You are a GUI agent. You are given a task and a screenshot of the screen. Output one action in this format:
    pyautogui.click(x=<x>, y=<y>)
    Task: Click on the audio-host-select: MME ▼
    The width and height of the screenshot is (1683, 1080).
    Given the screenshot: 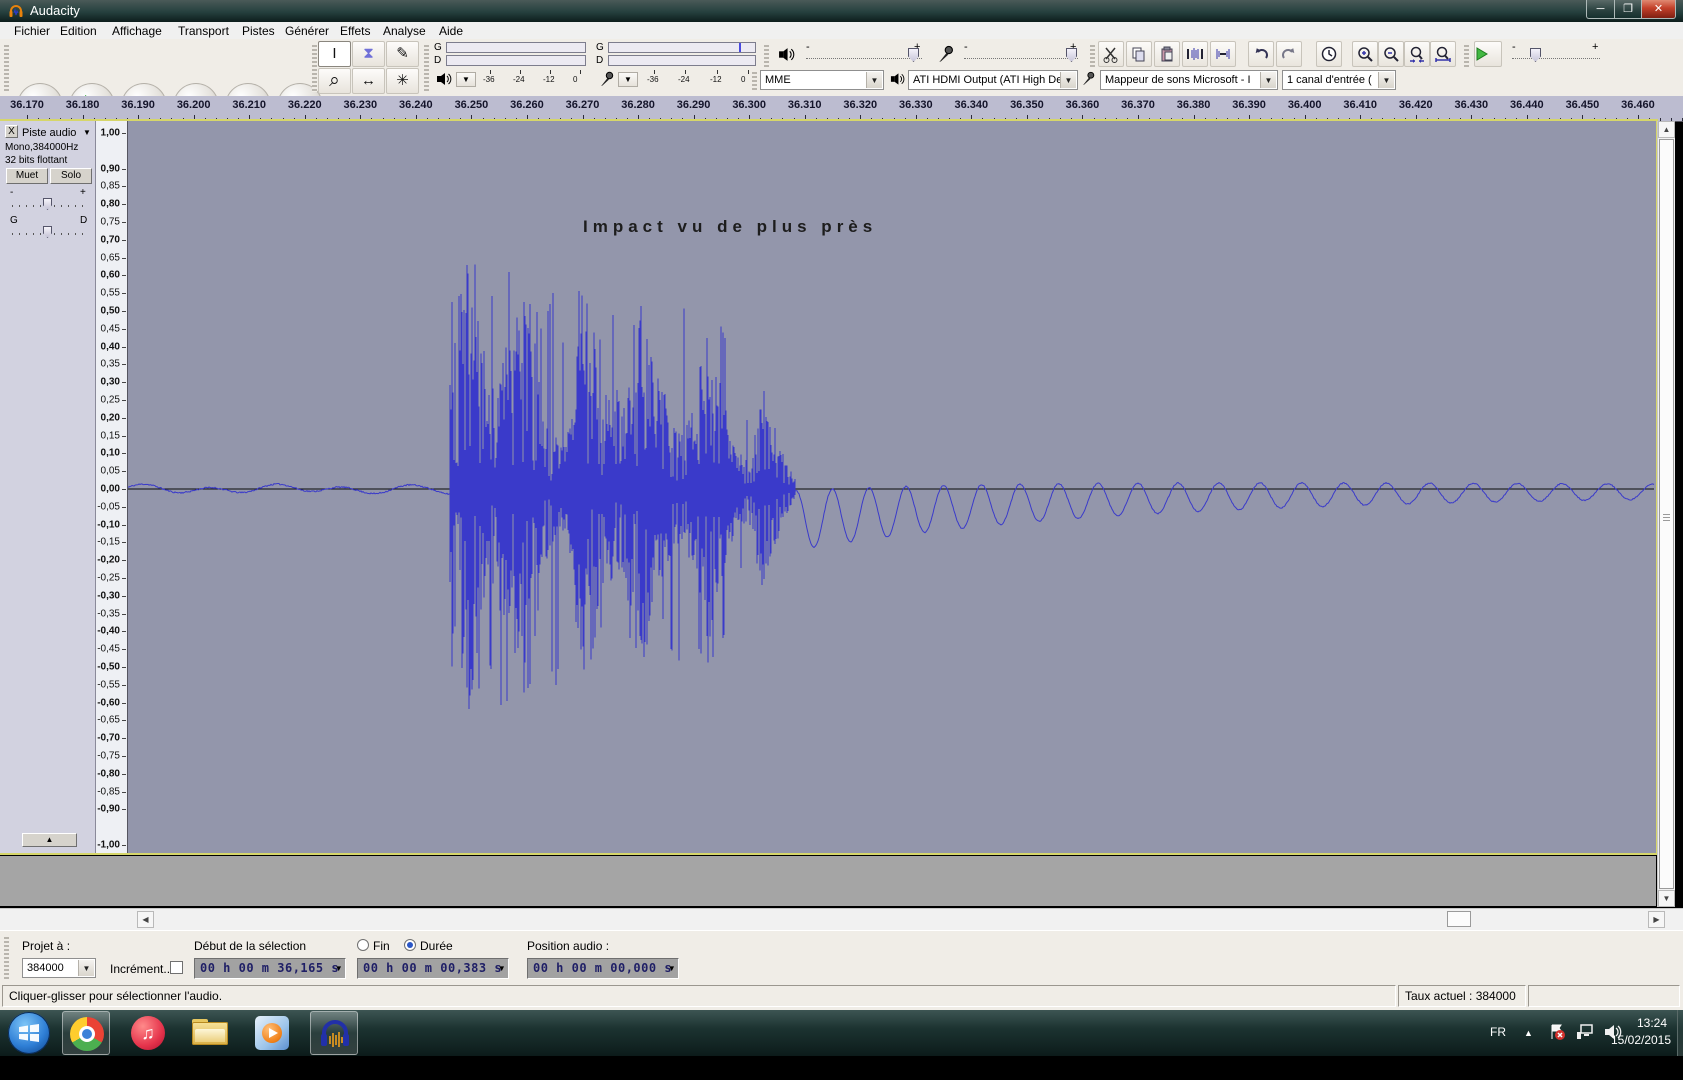 What is the action you would take?
    pyautogui.click(x=822, y=80)
    